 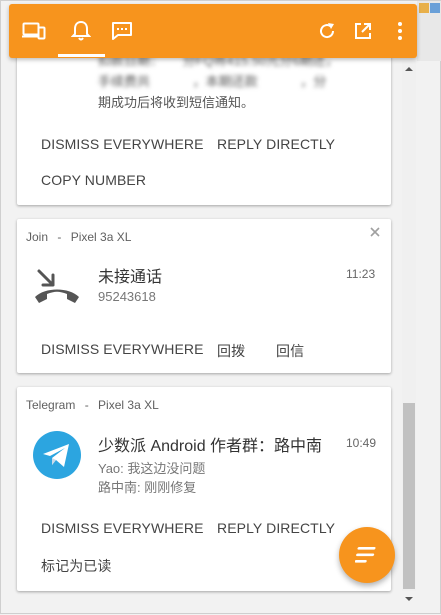 I want to click on reply-sms-button: 回信, so click(x=290, y=351).